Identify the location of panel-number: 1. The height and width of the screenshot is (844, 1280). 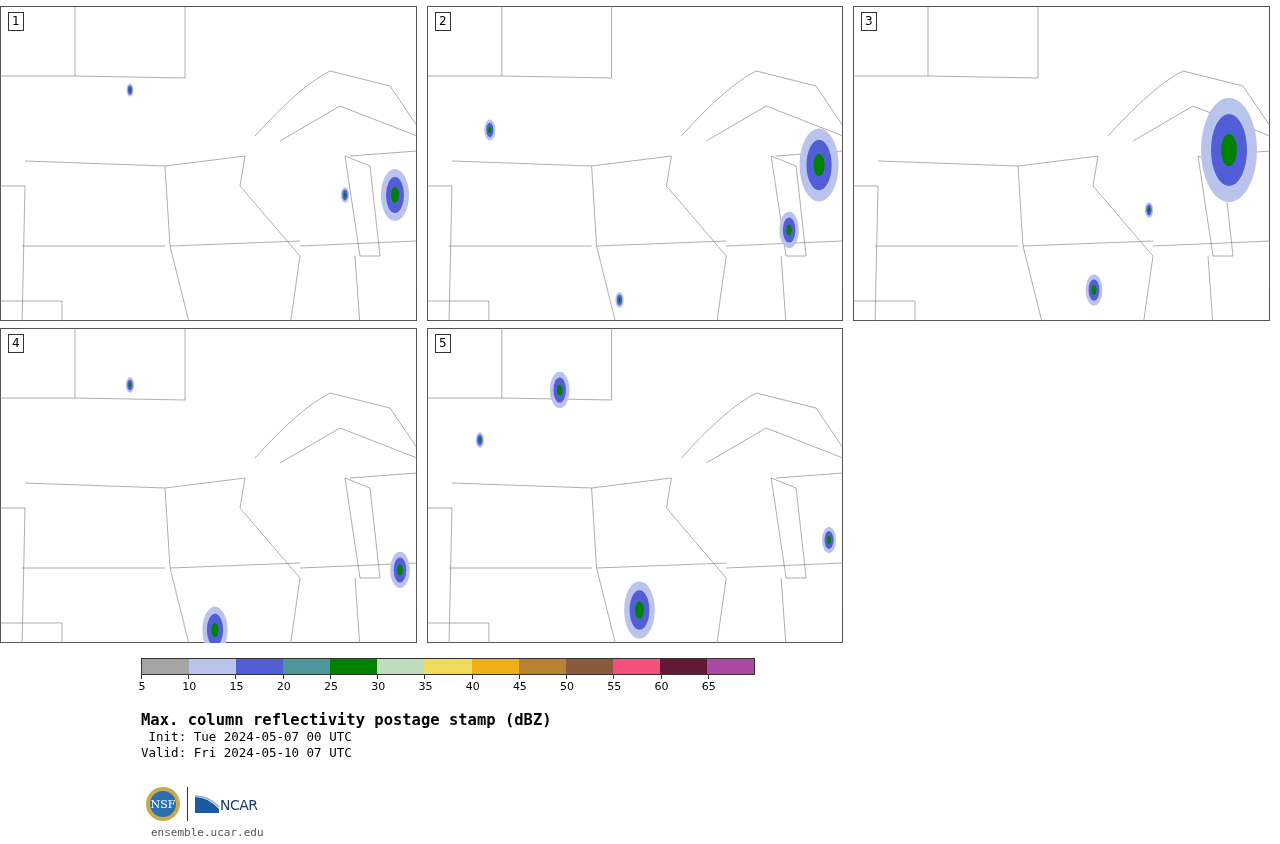
(16, 21).